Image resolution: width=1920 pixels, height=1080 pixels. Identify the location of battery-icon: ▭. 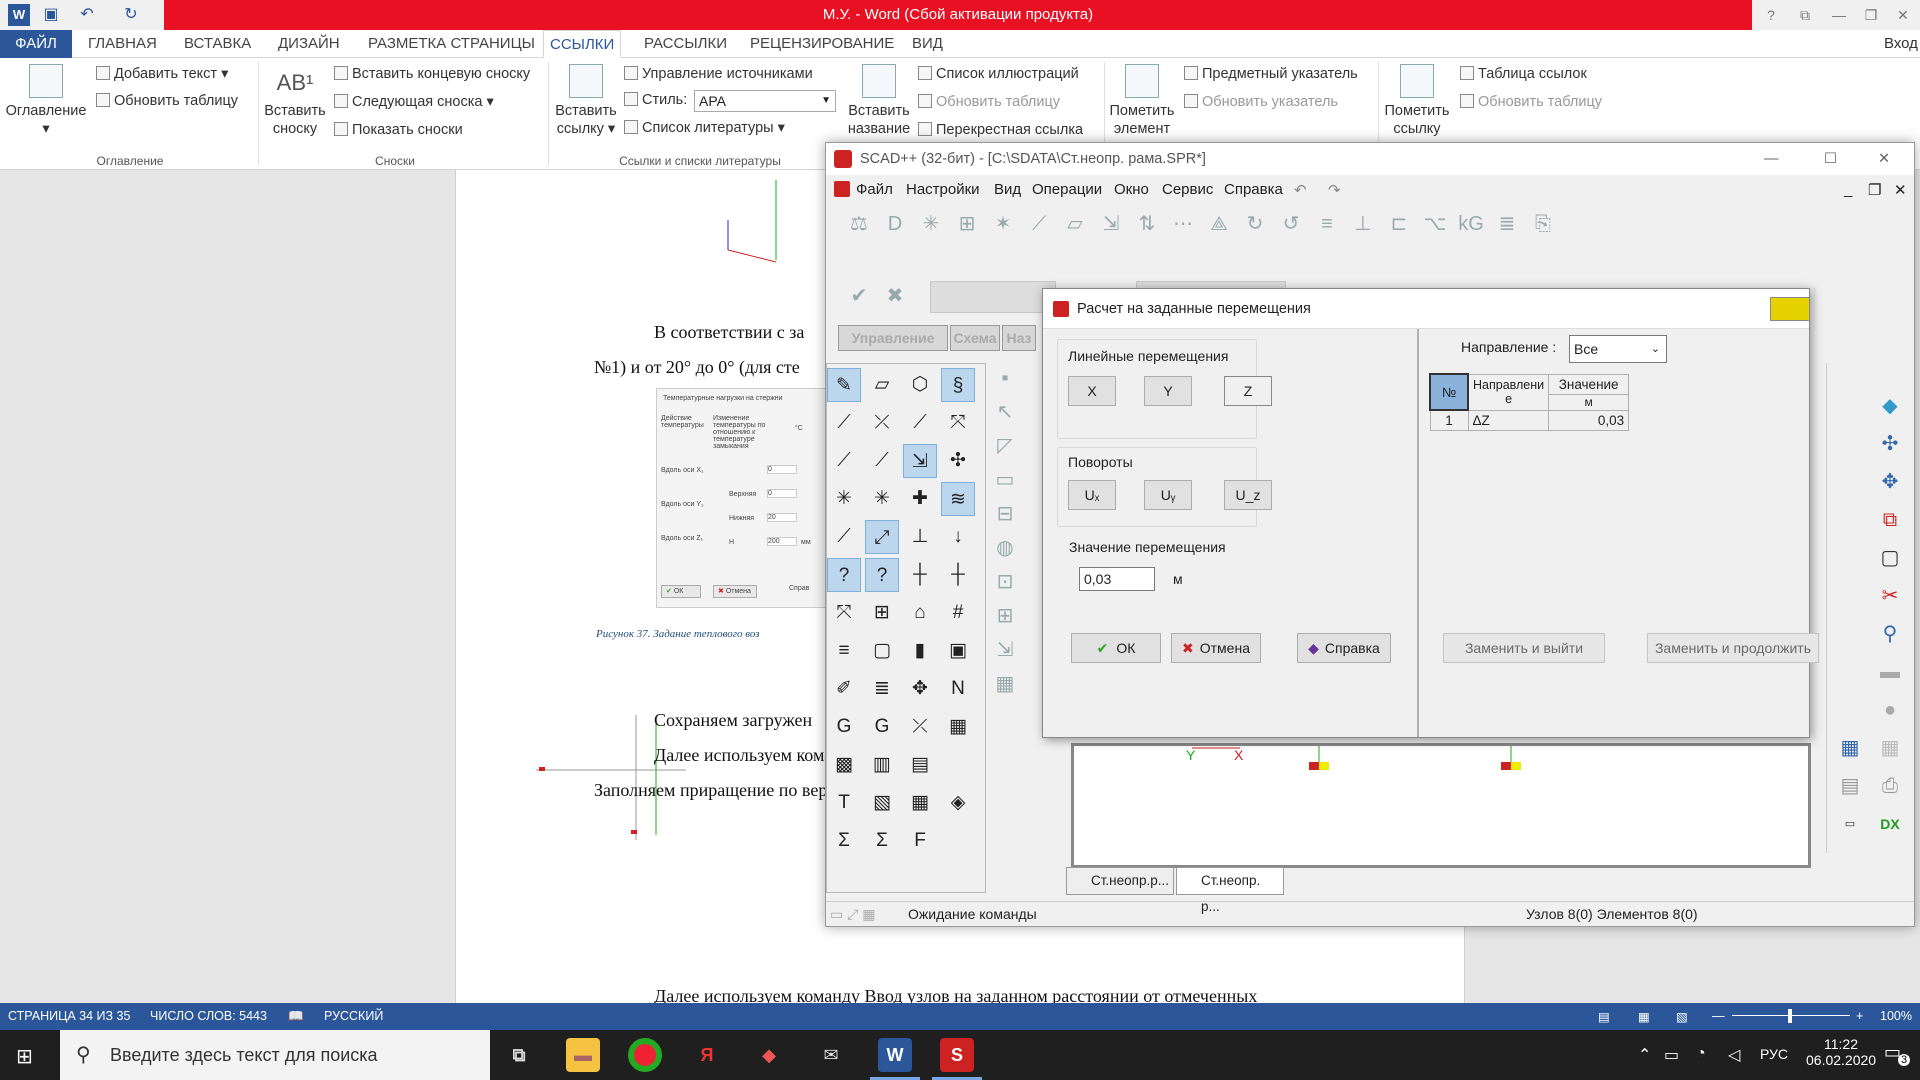
(1671, 1055).